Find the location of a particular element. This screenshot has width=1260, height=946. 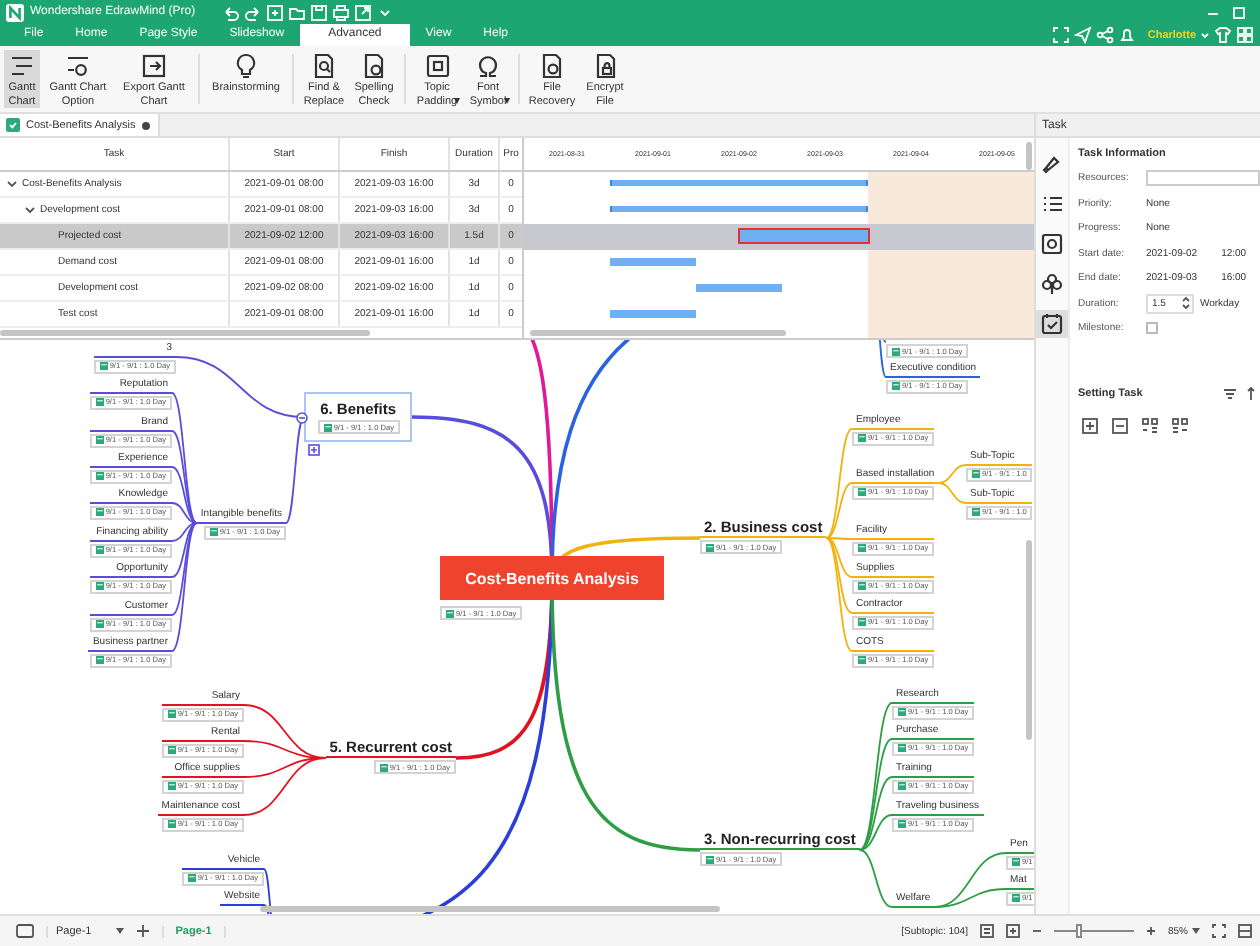

filter-icon is located at coordinates (1230, 393).